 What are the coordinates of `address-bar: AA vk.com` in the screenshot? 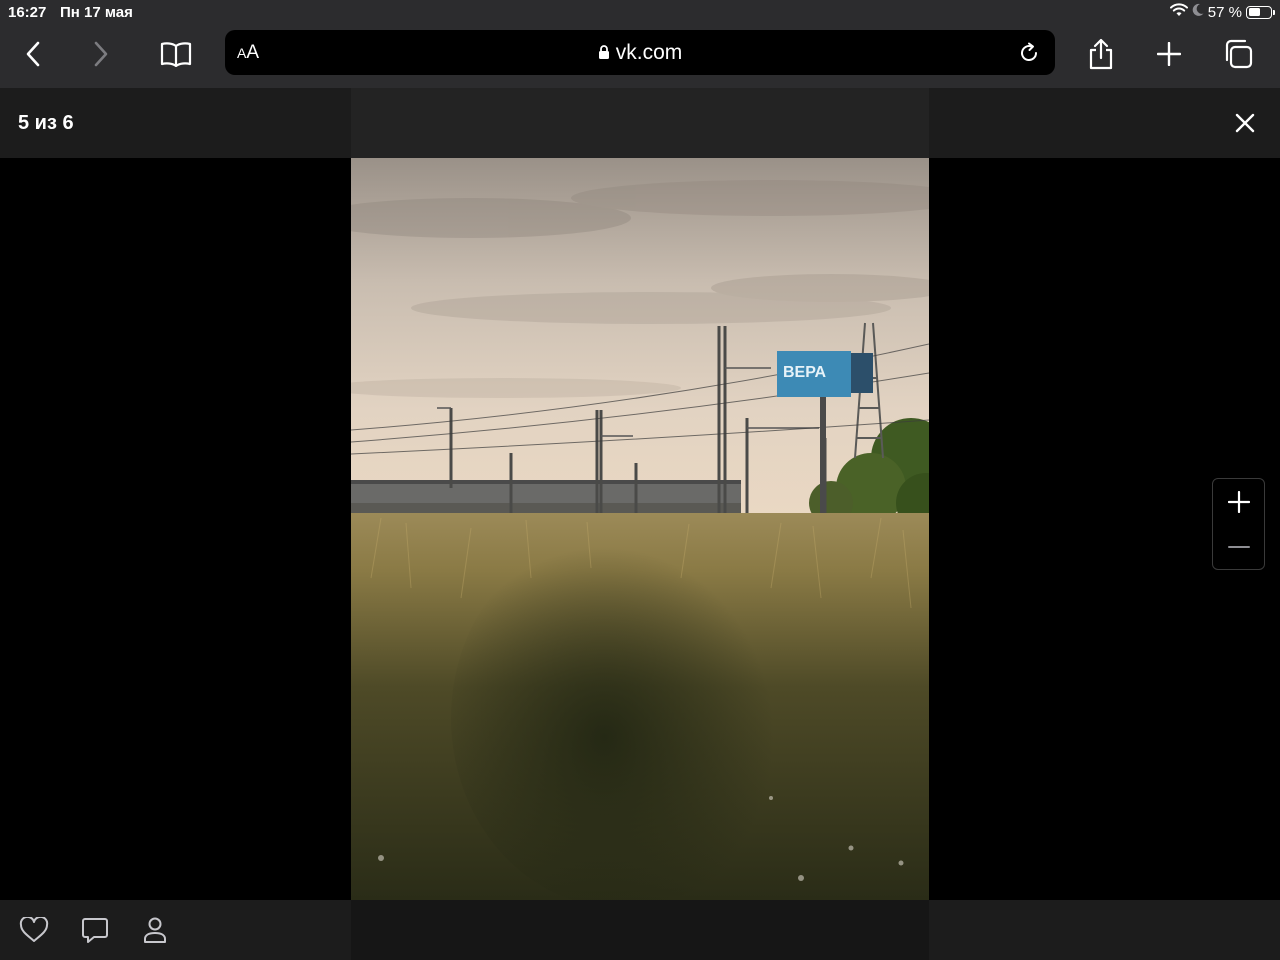 It's located at (640, 52).